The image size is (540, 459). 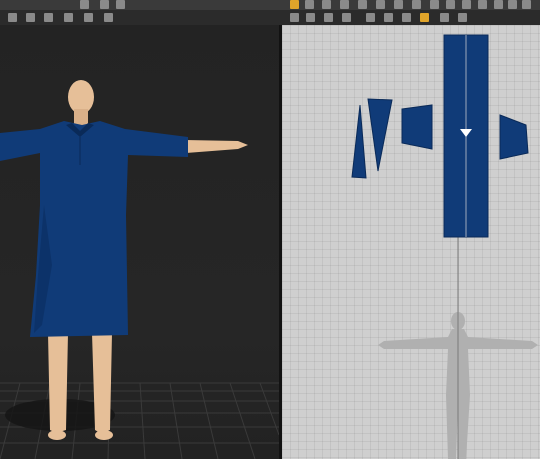 What do you see at coordinates (406, 17) in the screenshot?
I see `internal-line-icon` at bounding box center [406, 17].